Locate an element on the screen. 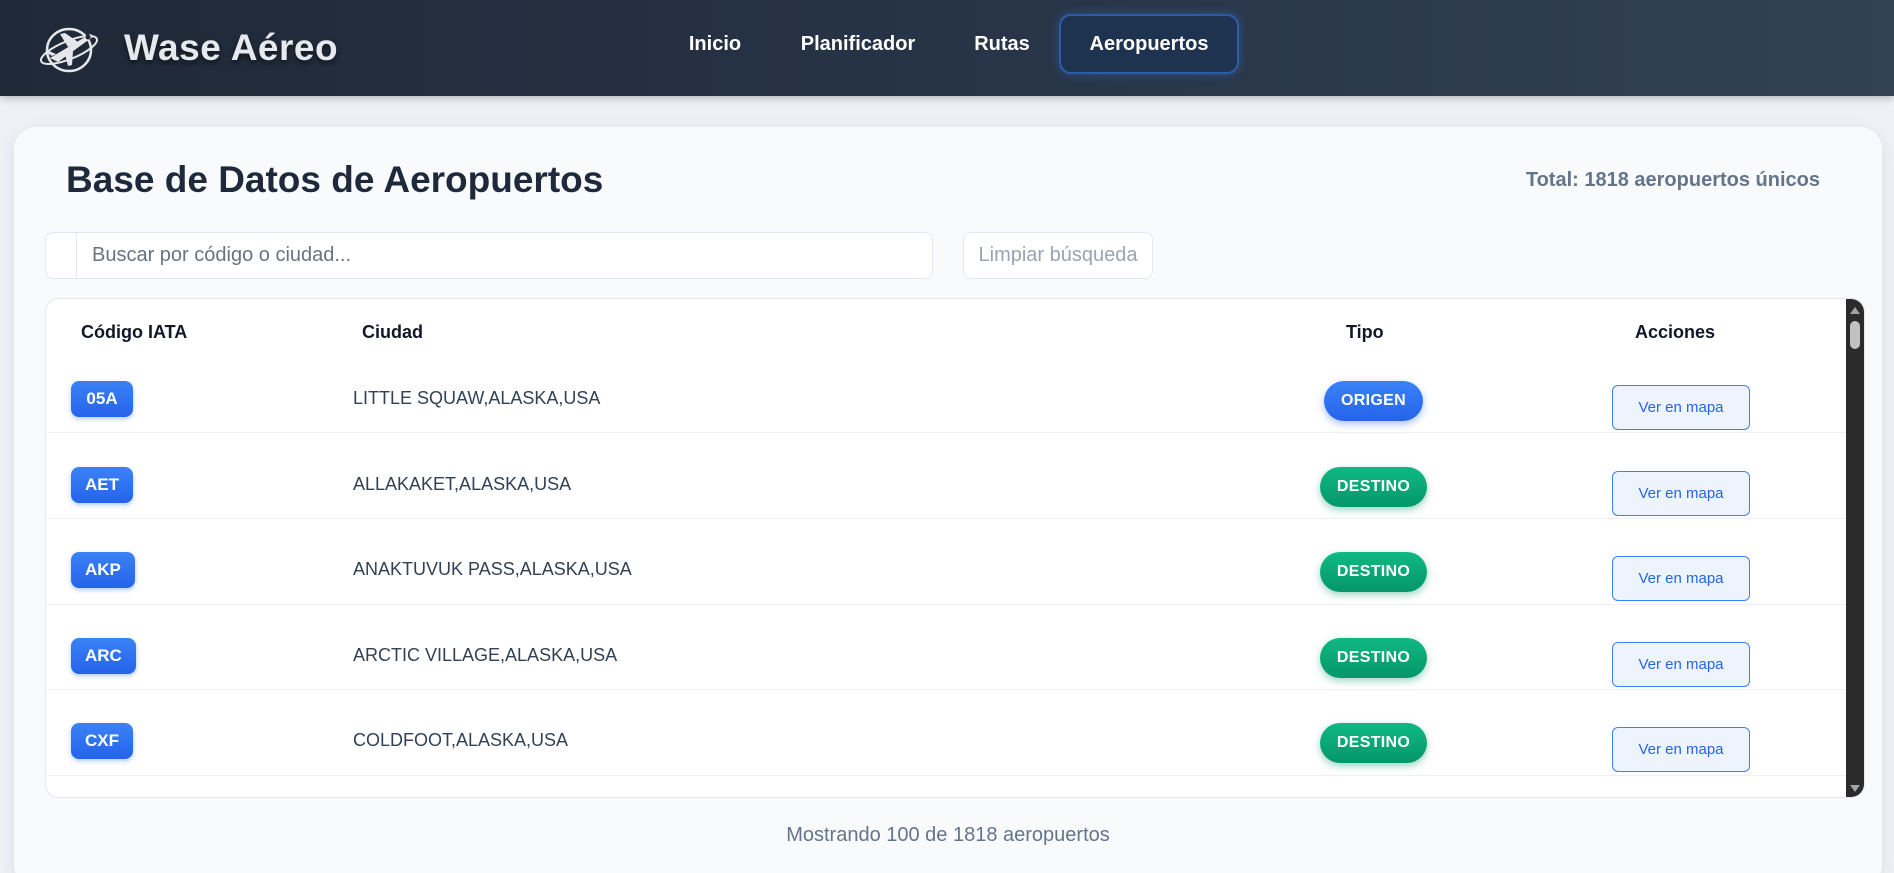 The width and height of the screenshot is (1894, 873). header-actions: Acciones is located at coordinates (1675, 332).